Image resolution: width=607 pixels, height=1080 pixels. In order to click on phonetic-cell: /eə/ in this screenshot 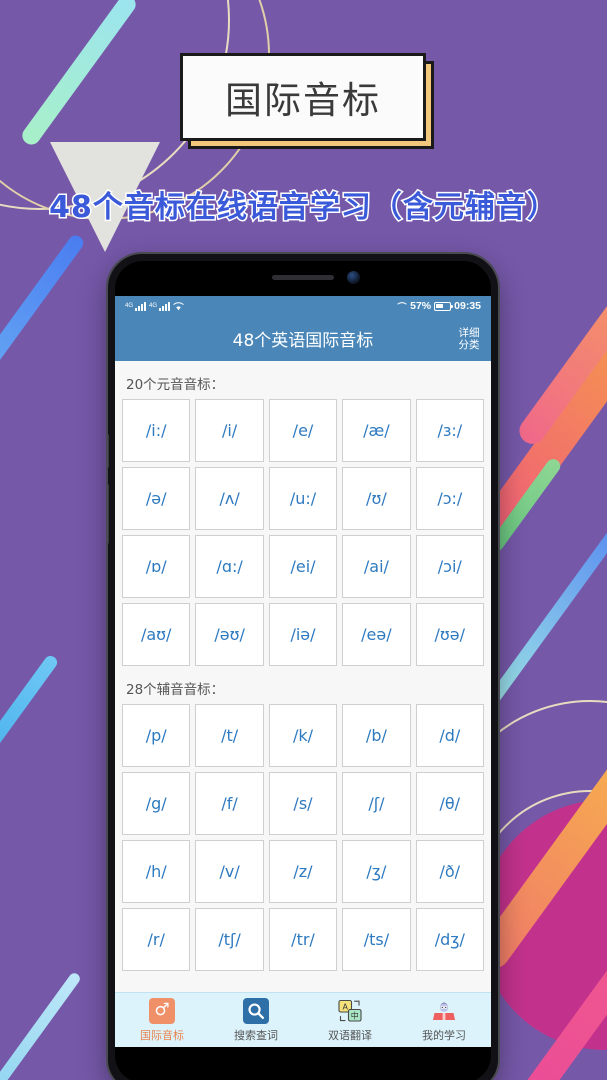, I will do `click(376, 634)`.